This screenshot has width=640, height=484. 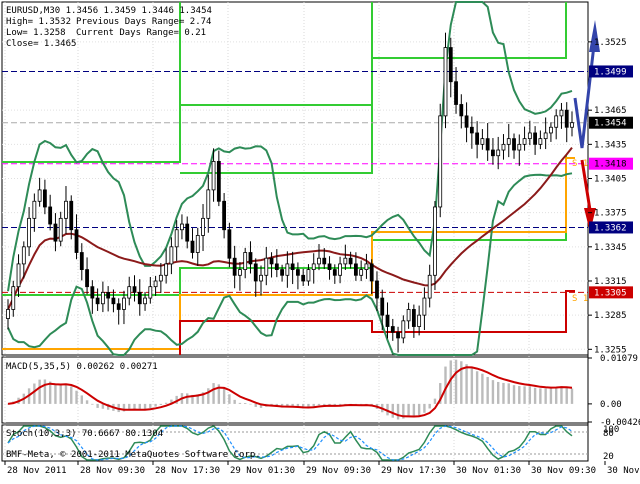 I want to click on macd-tick-label: 0.01079, so click(x=619, y=359).